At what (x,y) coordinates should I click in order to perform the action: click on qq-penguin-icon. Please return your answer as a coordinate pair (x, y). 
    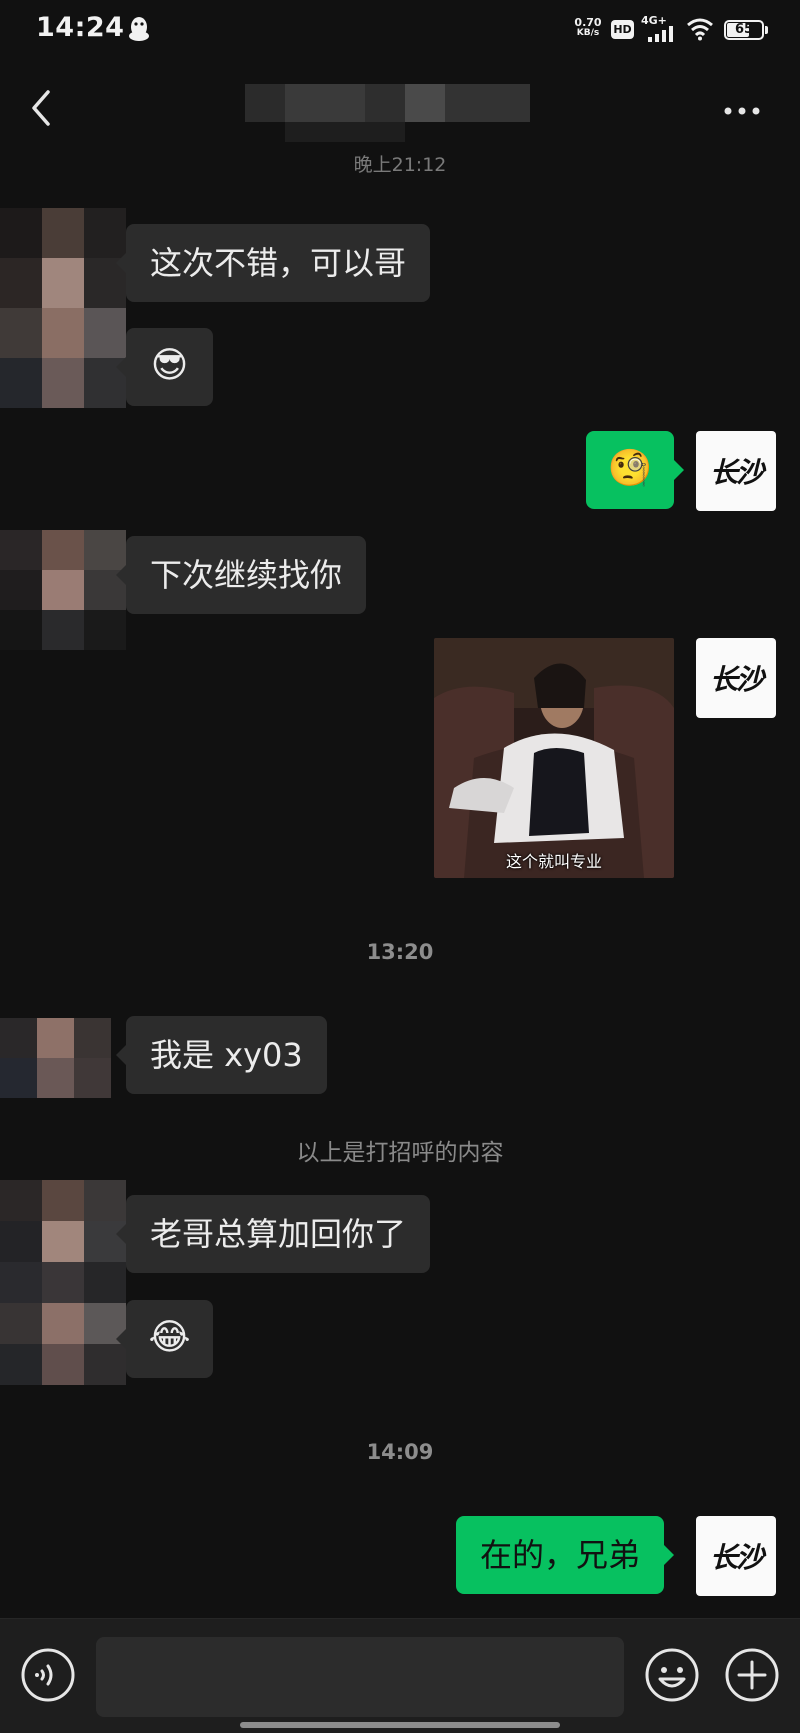
    Looking at the image, I should click on (139, 29).